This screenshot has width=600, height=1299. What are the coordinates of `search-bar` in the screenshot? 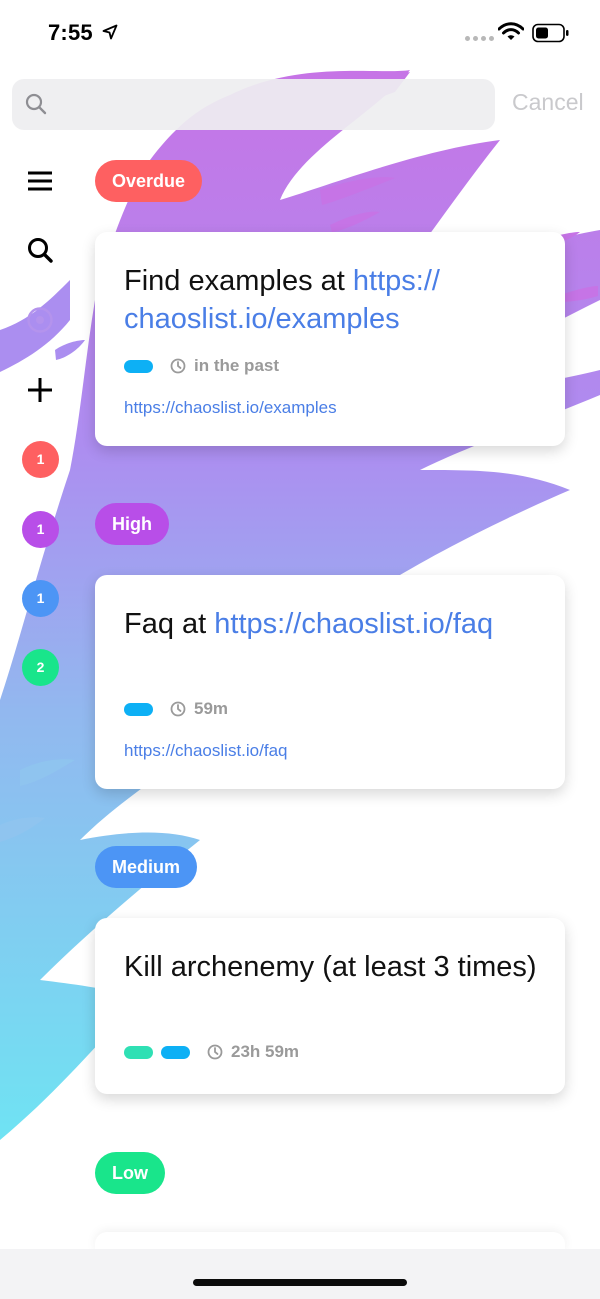 It's located at (253, 104).